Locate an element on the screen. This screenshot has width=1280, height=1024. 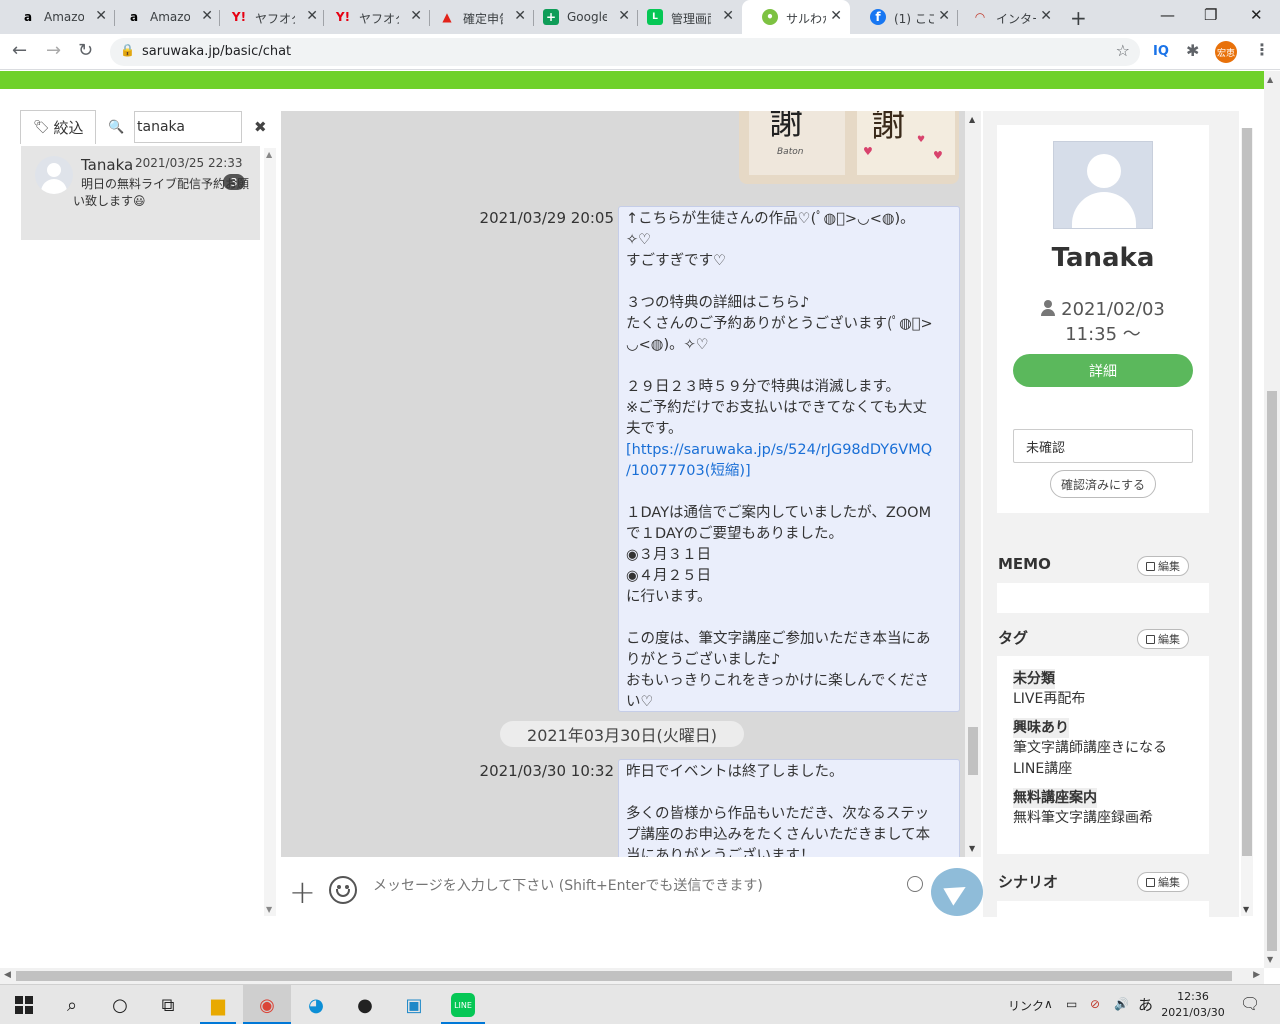
browser-tab: + Google ✕ is located at coordinates (580, 17).